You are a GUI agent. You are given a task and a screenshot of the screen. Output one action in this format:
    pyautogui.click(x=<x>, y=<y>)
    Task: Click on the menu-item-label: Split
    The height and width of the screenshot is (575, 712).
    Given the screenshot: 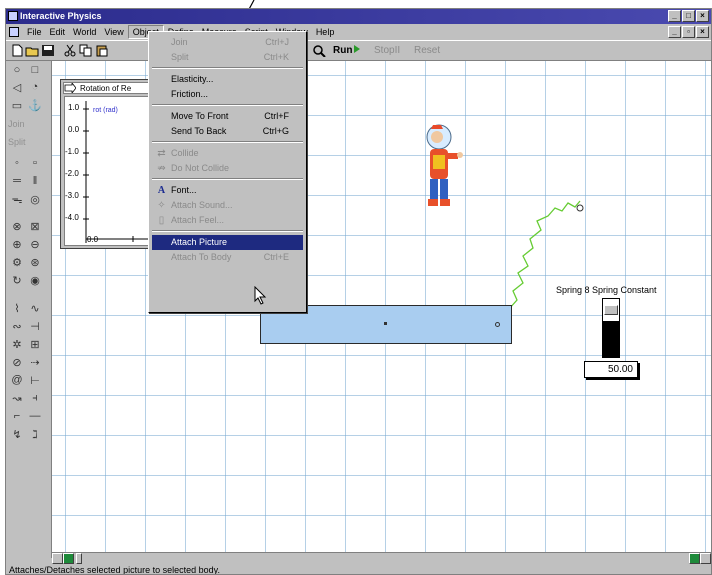 What is the action you would take?
    pyautogui.click(x=180, y=57)
    